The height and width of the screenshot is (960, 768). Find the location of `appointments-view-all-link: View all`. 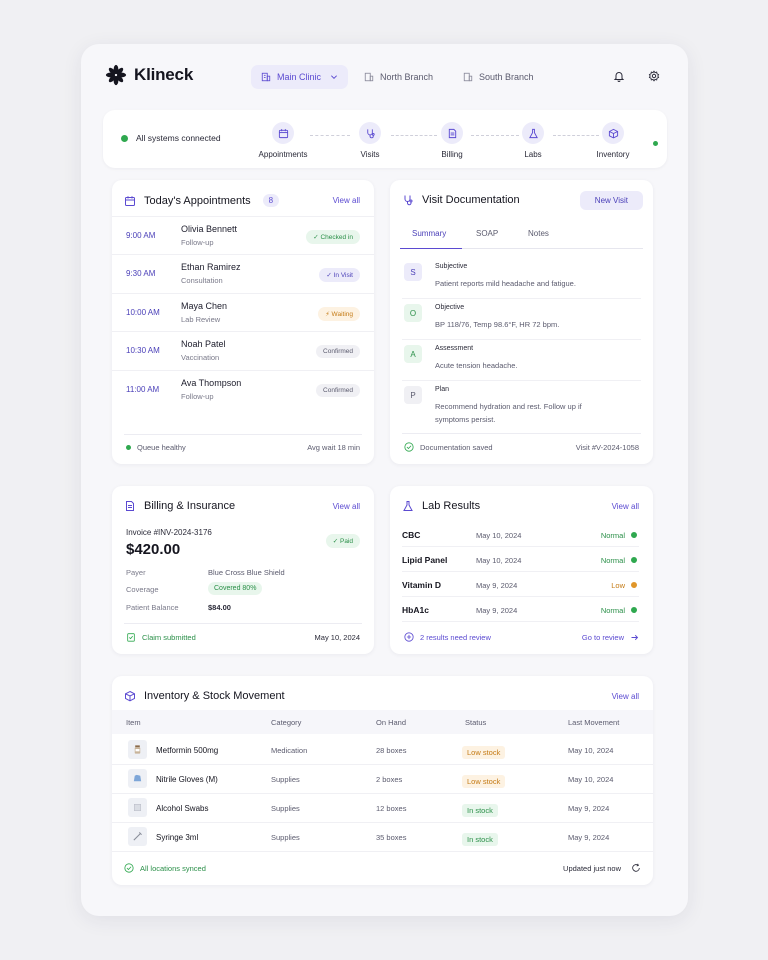

appointments-view-all-link: View all is located at coordinates (346, 200).